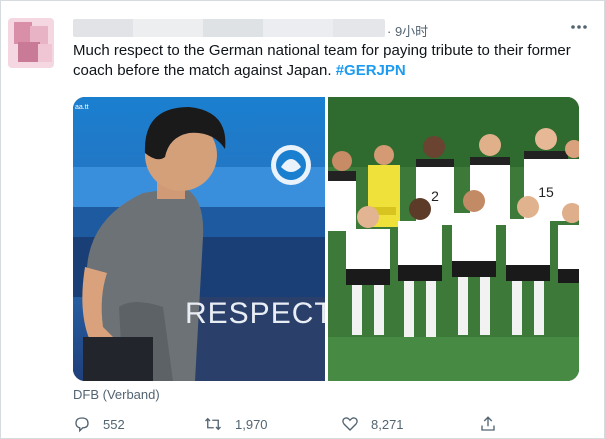 This screenshot has height=439, width=605. Describe the element at coordinates (251, 424) in the screenshot. I see `retweet-count: 1,970` at that location.